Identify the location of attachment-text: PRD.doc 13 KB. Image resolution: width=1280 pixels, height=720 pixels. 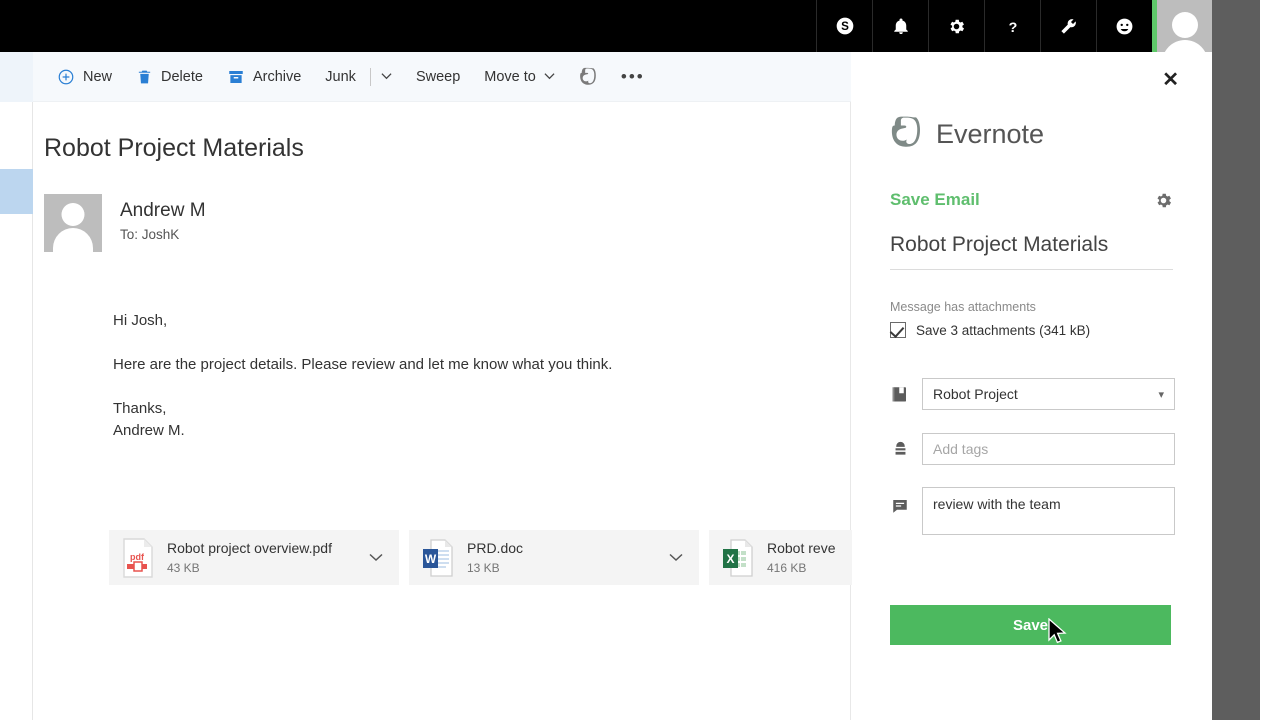
(562, 557).